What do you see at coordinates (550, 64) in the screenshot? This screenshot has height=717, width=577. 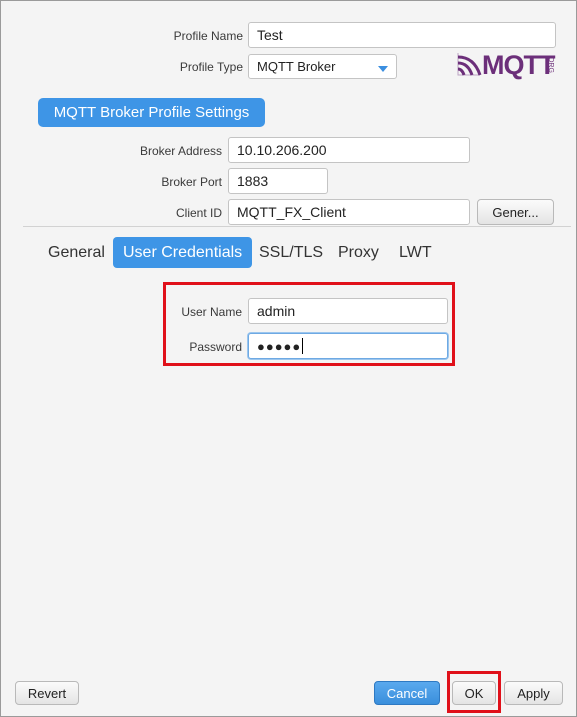 I see `mqtt-logo-suffix: .ORG` at bounding box center [550, 64].